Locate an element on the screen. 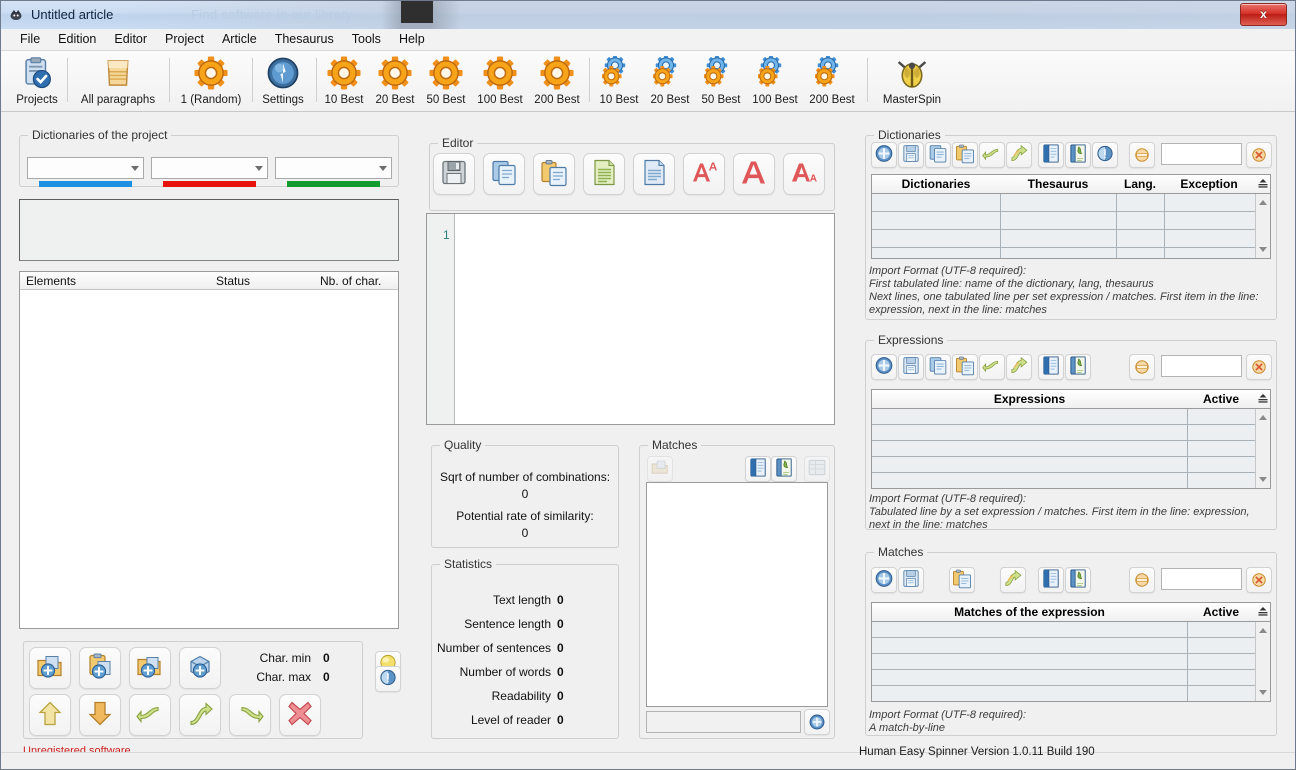 The image size is (1296, 770). menu-item-project: Project is located at coordinates (184, 39).